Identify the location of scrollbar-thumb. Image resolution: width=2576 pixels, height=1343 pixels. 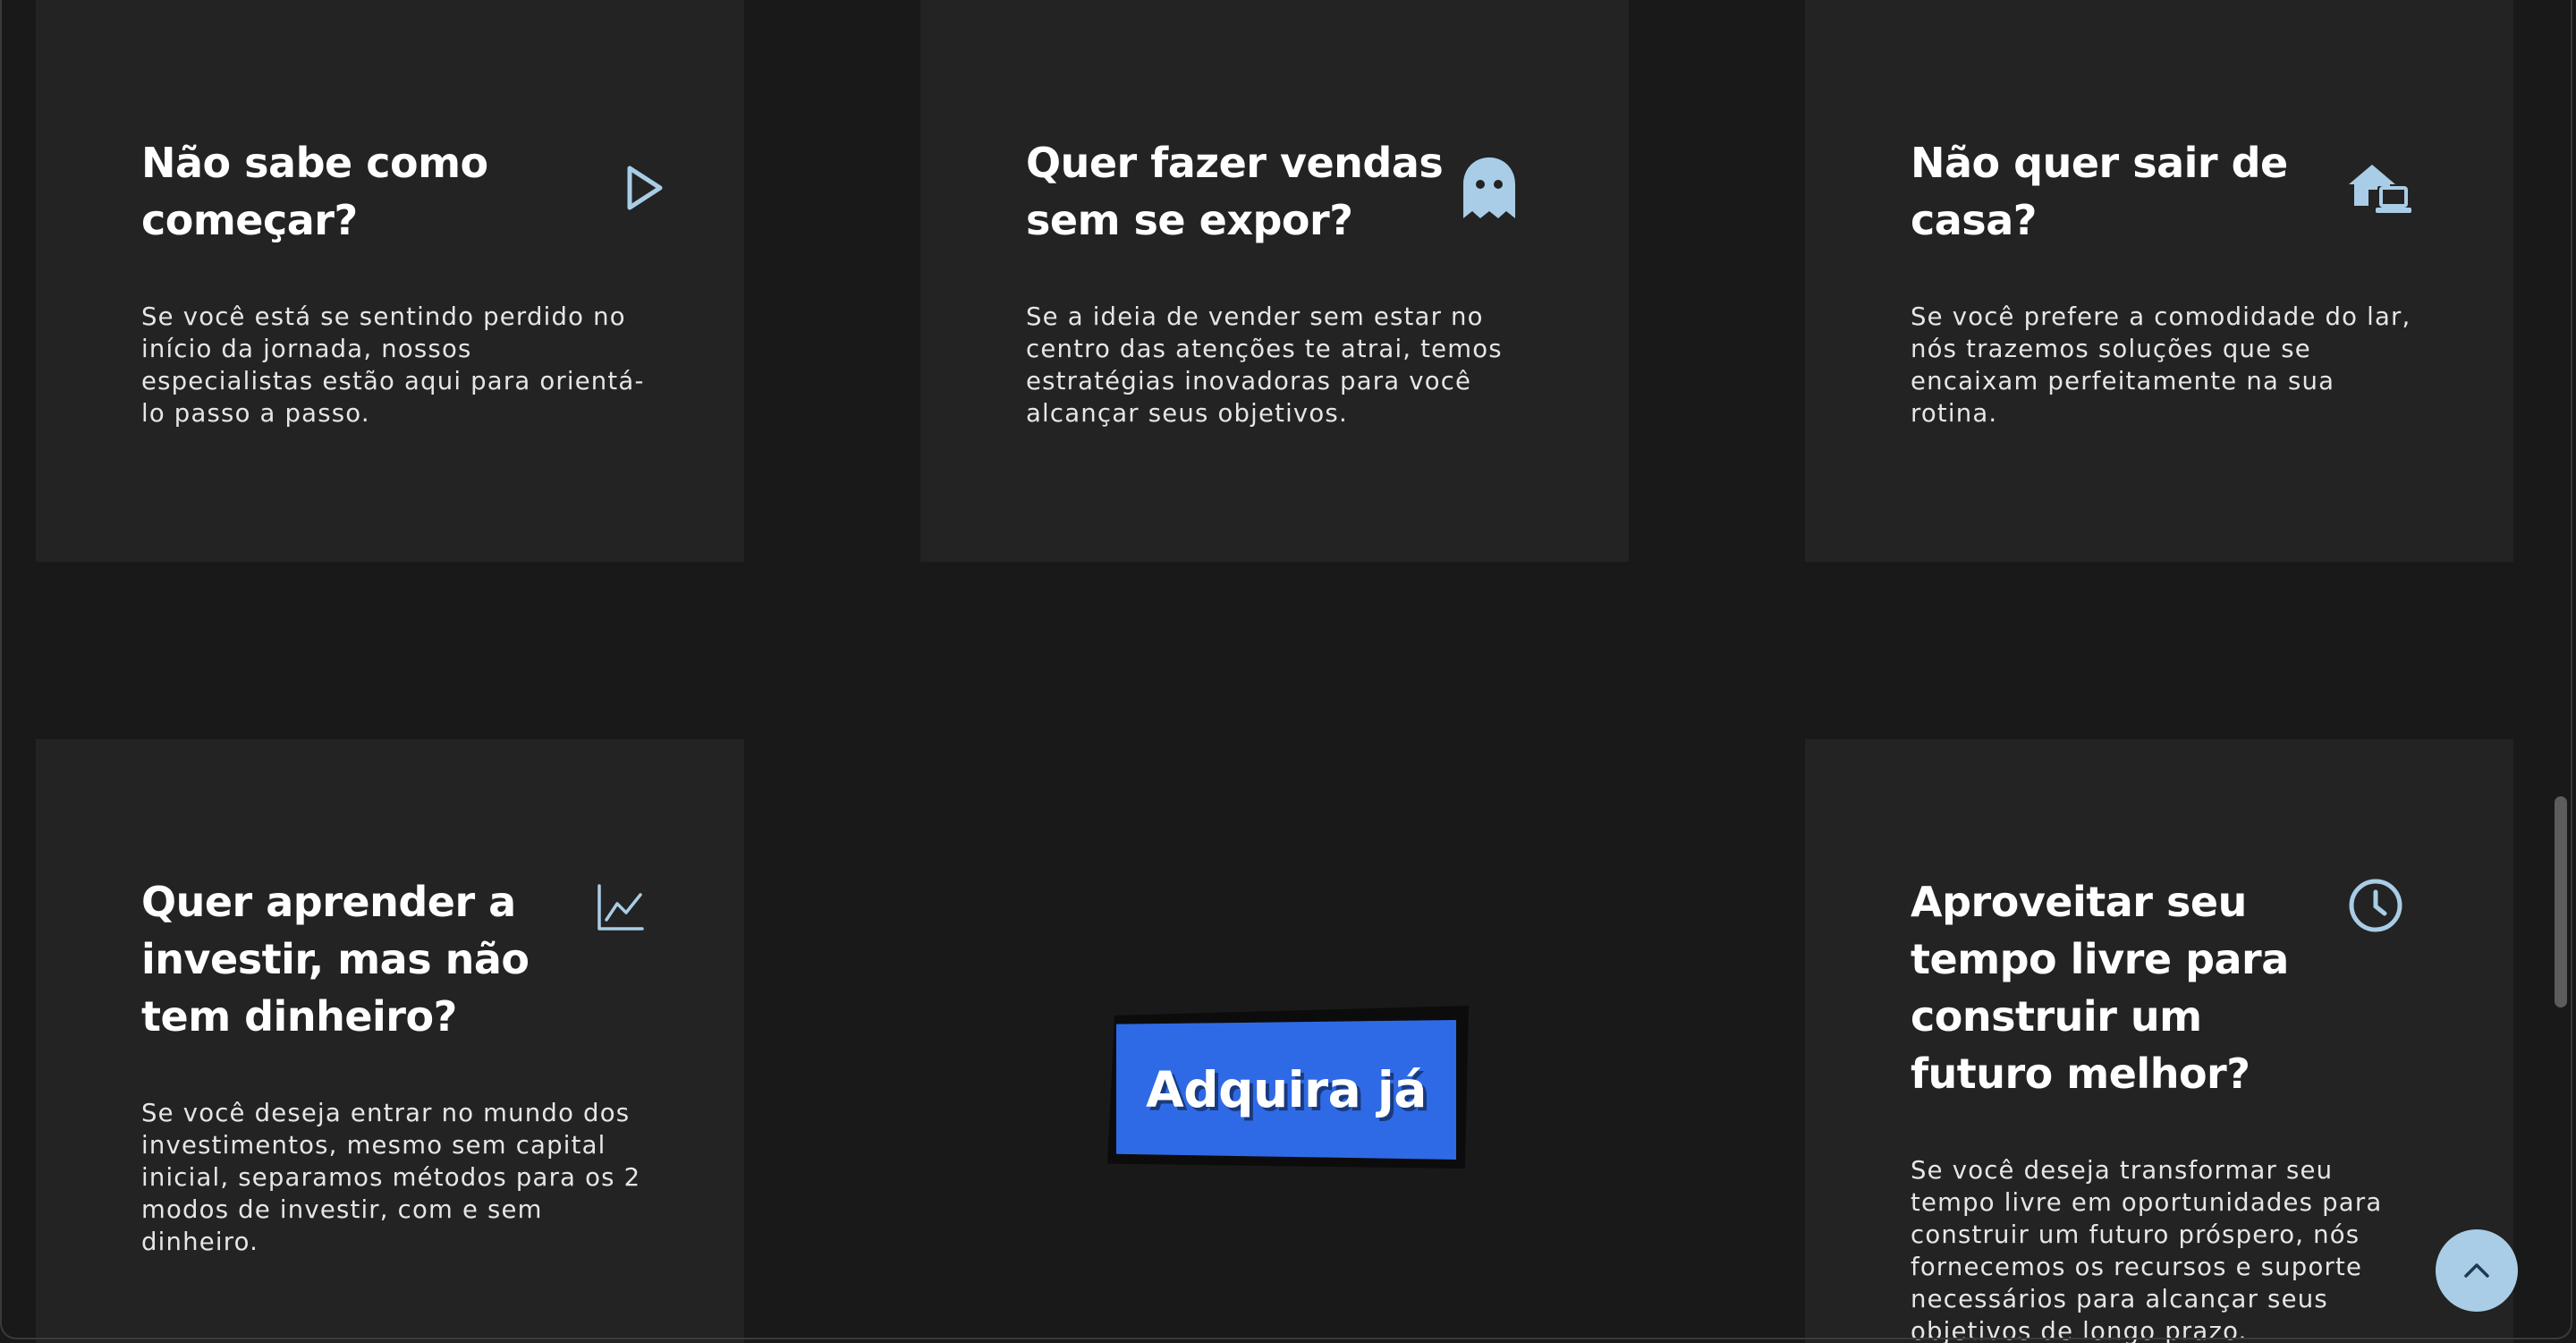
(2561, 902).